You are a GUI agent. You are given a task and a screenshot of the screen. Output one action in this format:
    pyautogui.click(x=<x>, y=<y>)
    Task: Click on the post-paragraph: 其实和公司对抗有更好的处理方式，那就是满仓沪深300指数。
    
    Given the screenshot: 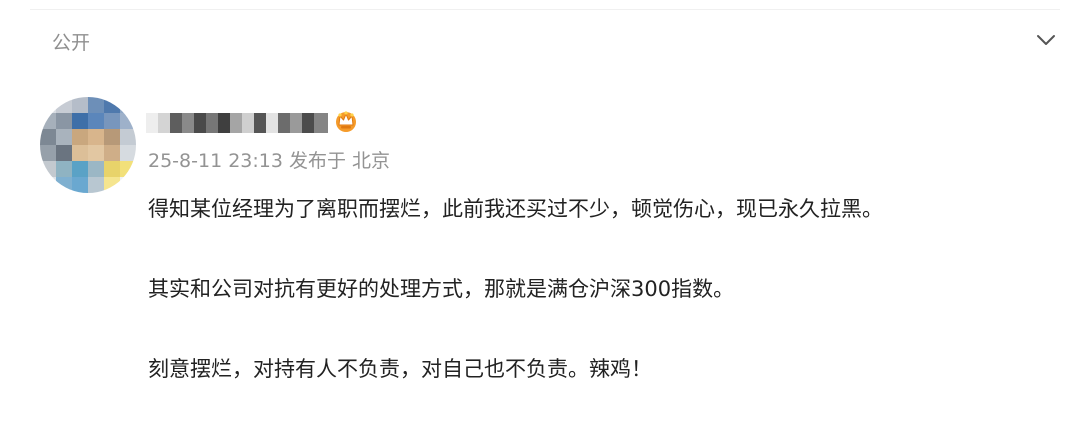 What is the action you would take?
    pyautogui.click(x=441, y=289)
    